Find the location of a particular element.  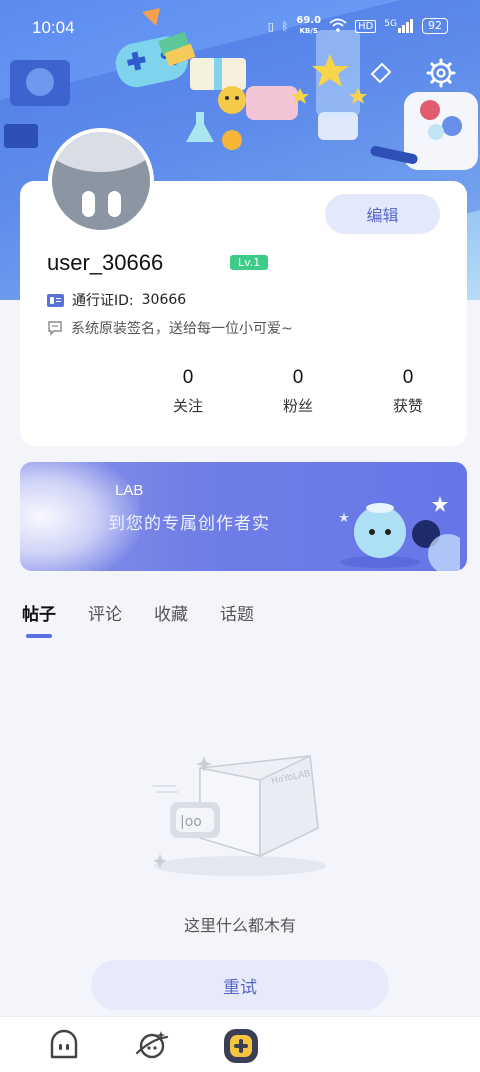

signature-row: 系统原装签名，送给每一位小可爱~ is located at coordinates (170, 328).